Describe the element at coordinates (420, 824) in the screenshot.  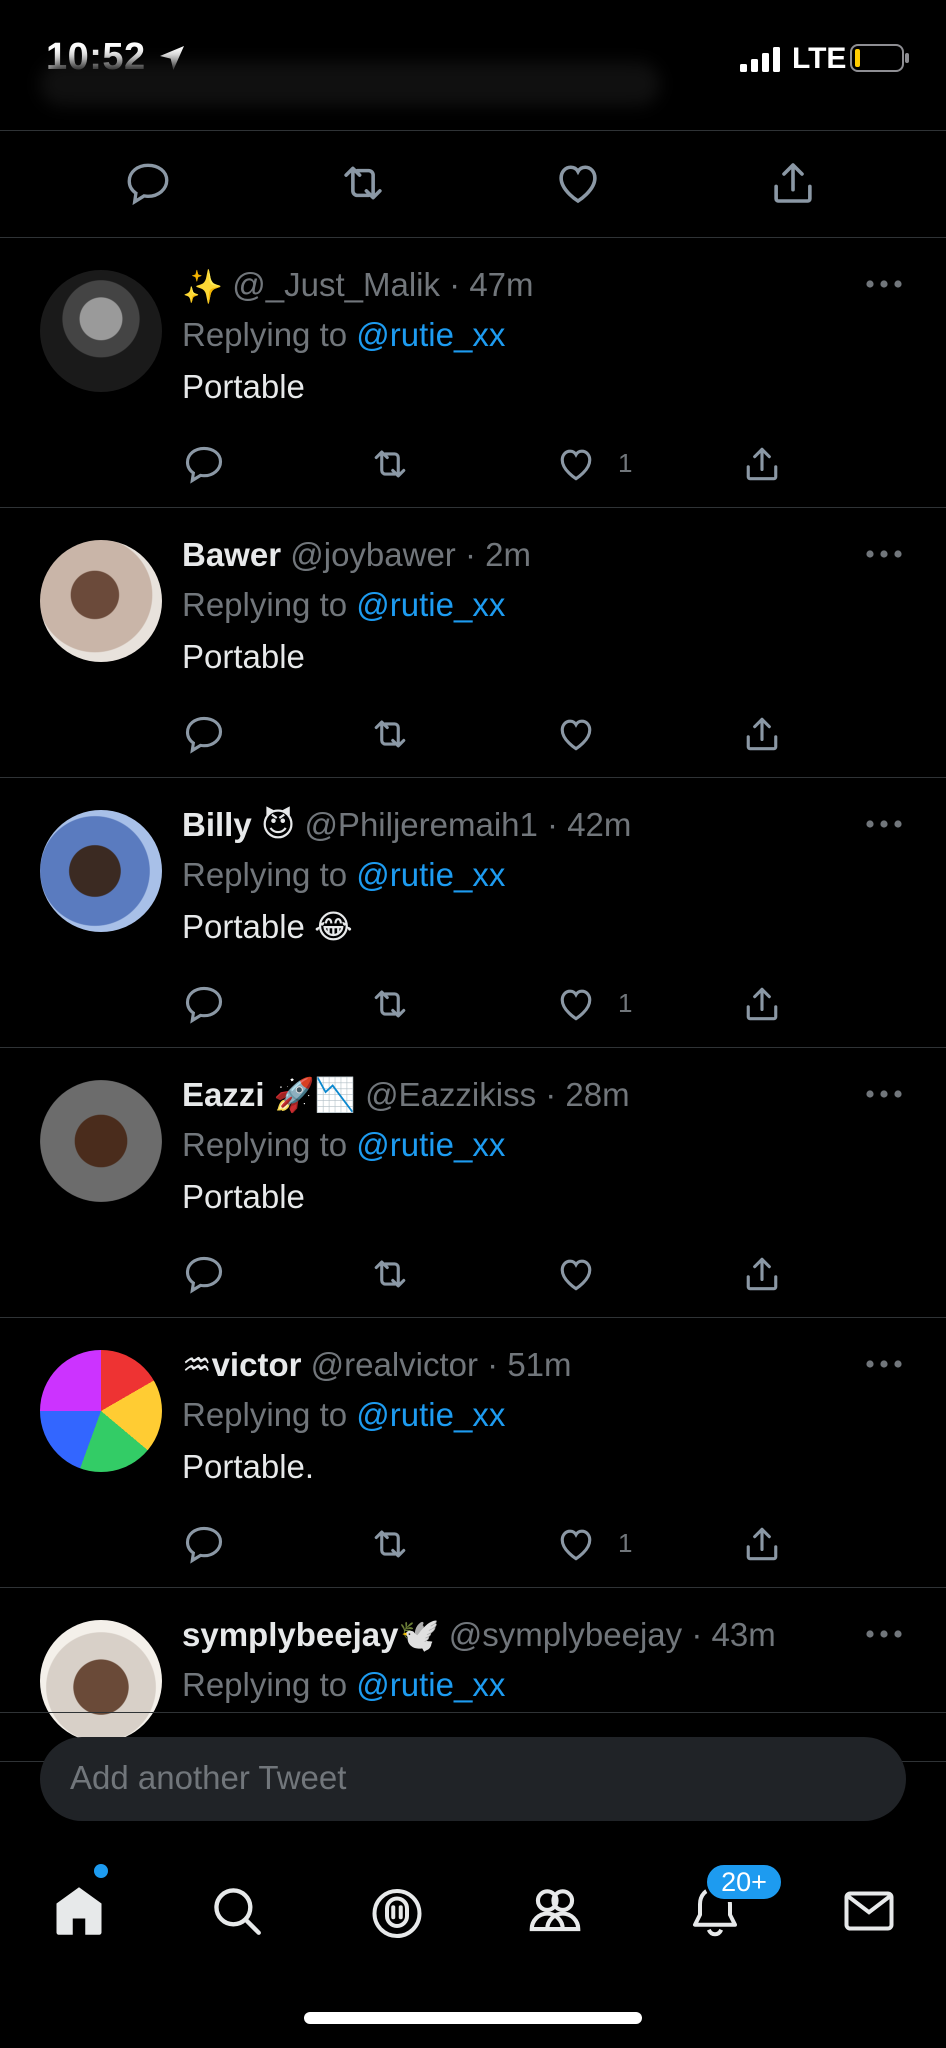
I see `user-handle: @Philjeremaih1` at that location.